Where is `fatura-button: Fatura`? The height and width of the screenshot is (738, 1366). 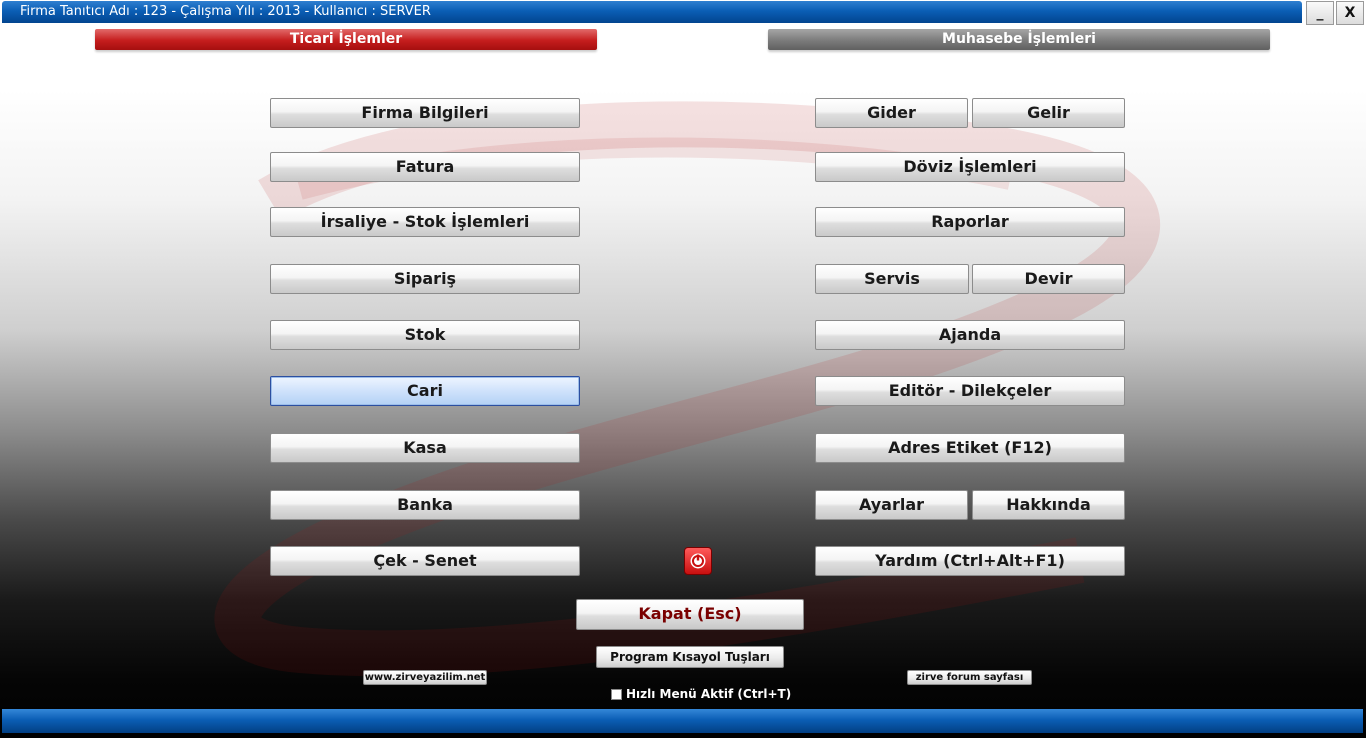 fatura-button: Fatura is located at coordinates (425, 167).